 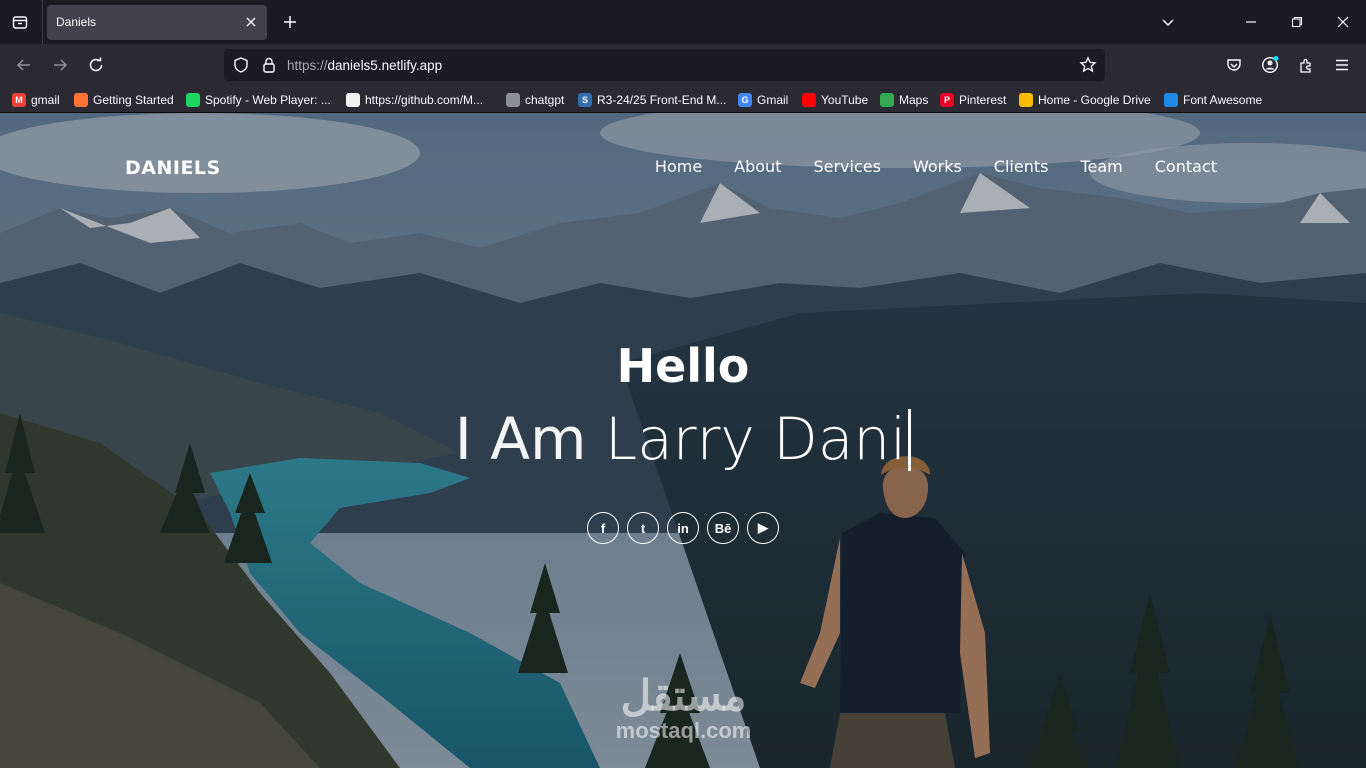 What do you see at coordinates (723, 528) in the screenshot?
I see `behance-icon: Bē` at bounding box center [723, 528].